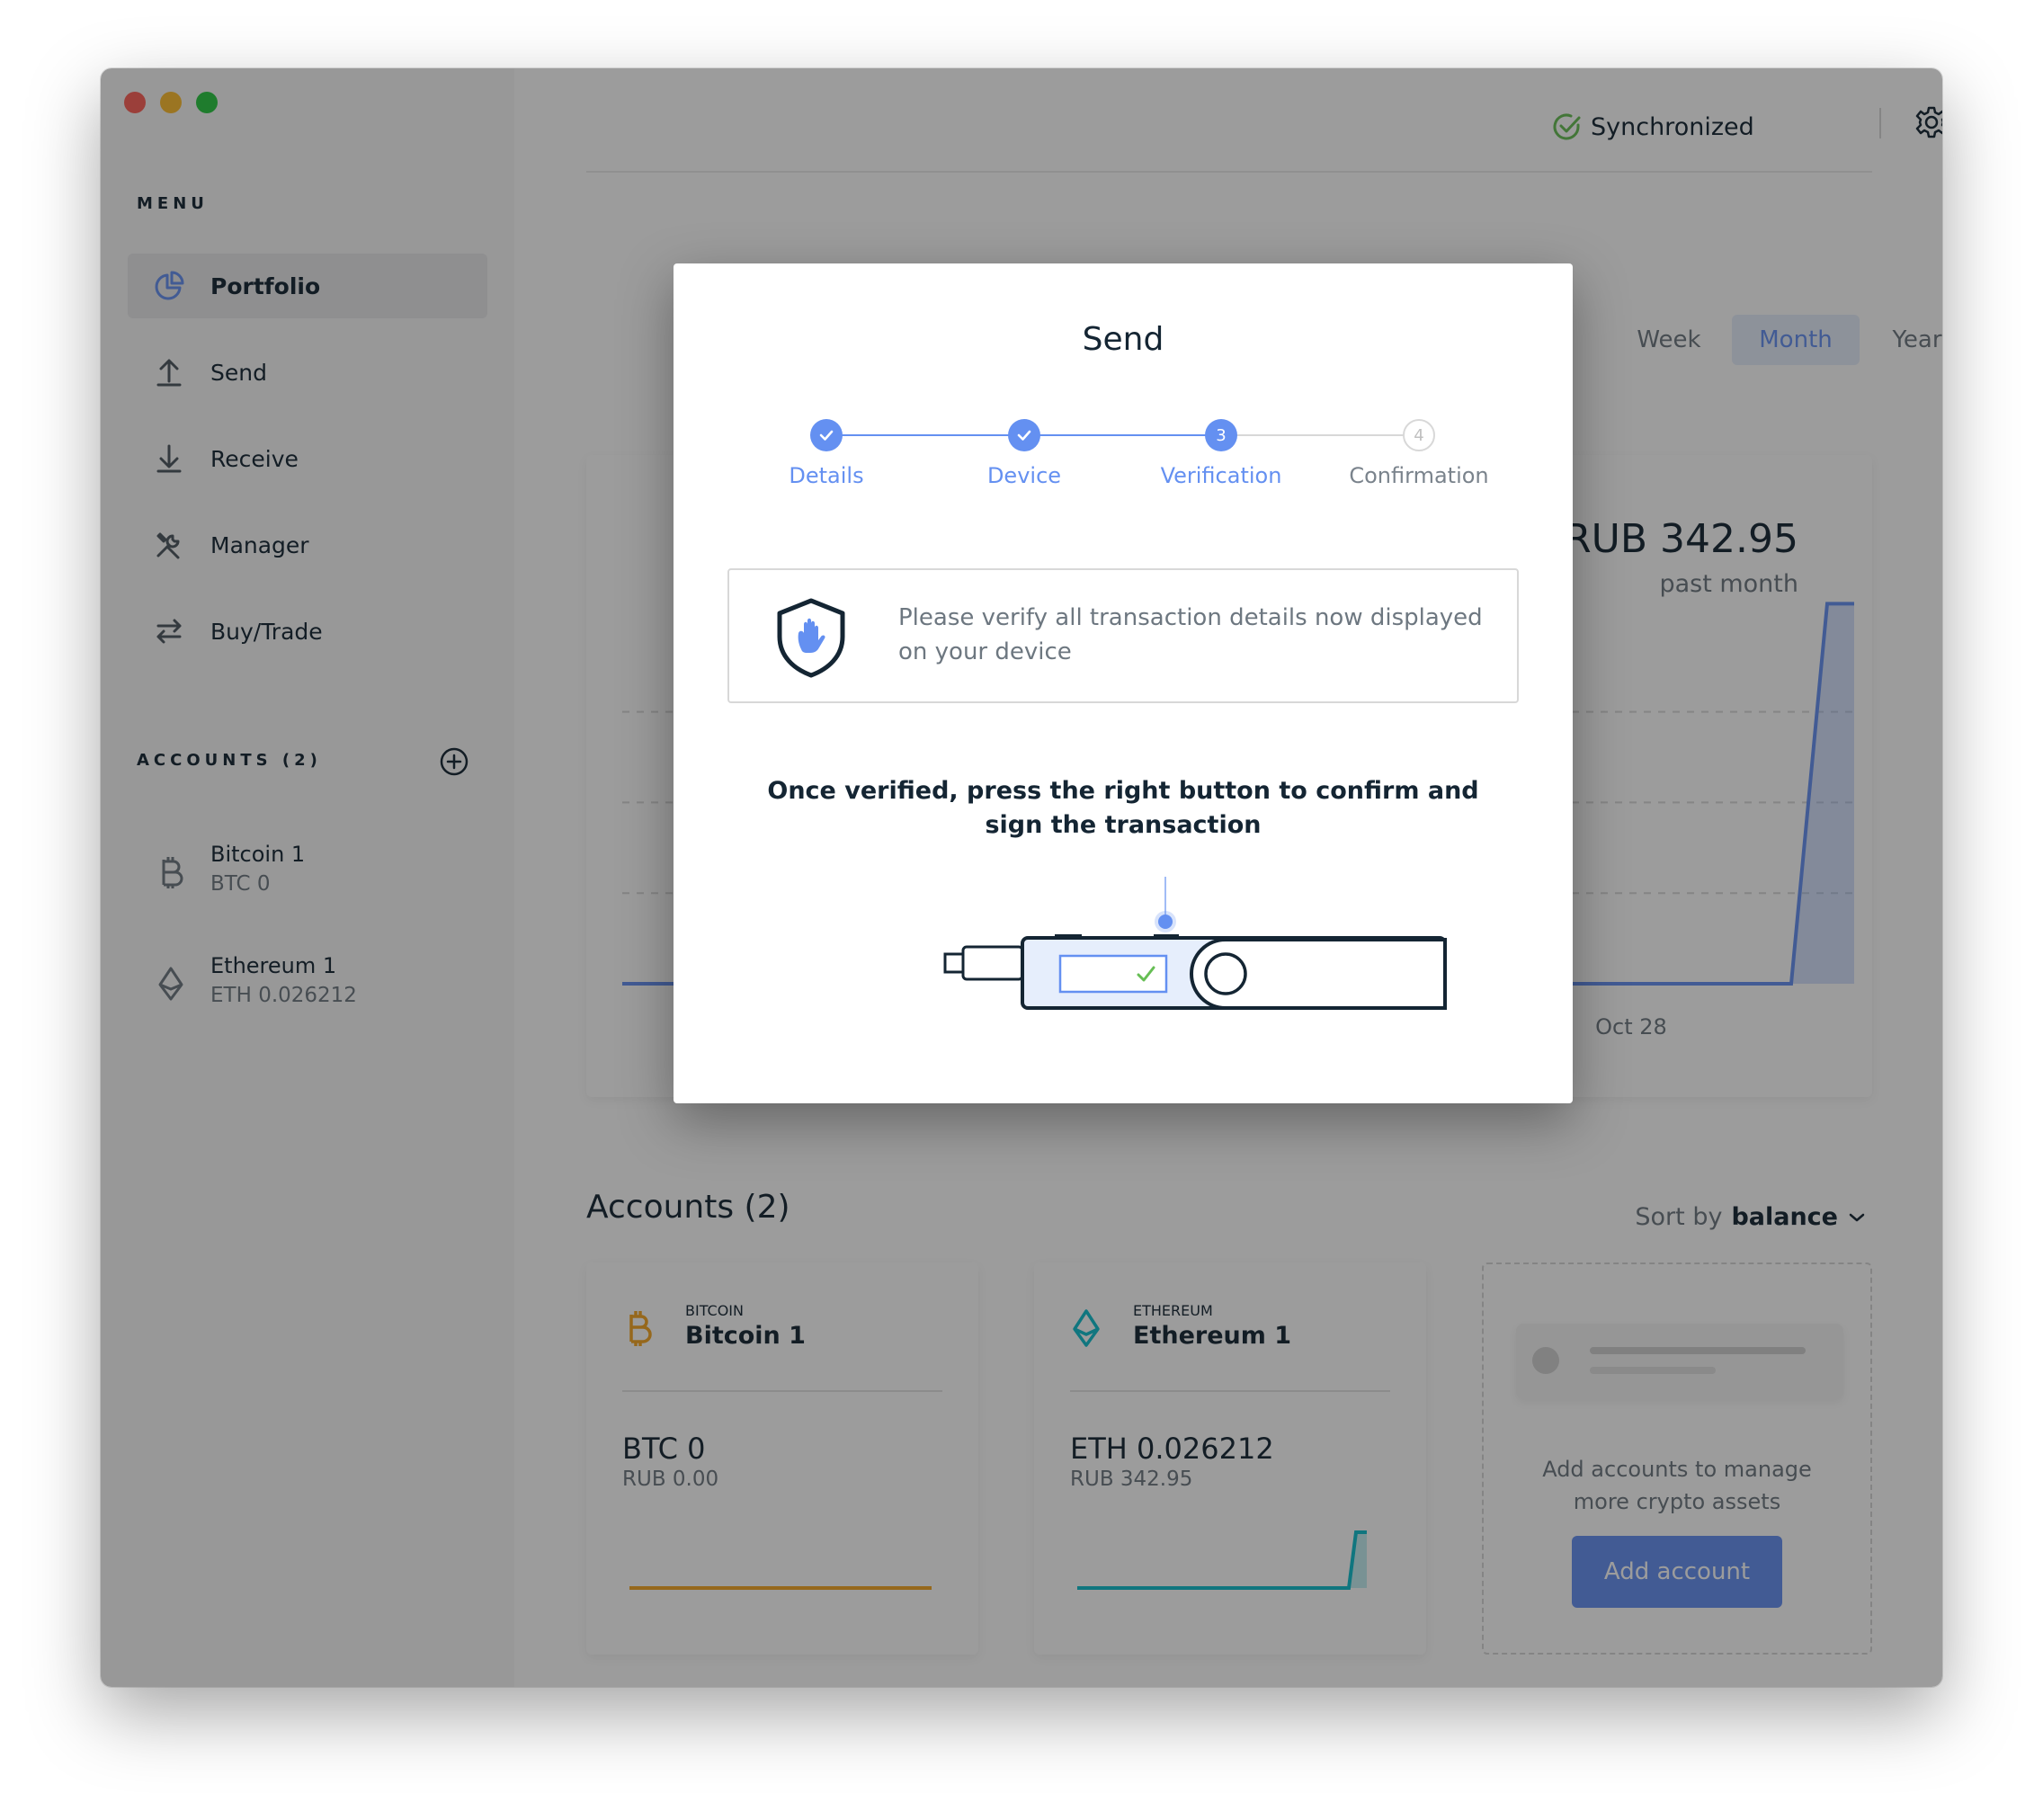  I want to click on step-label-verification: Verification, so click(1221, 475).